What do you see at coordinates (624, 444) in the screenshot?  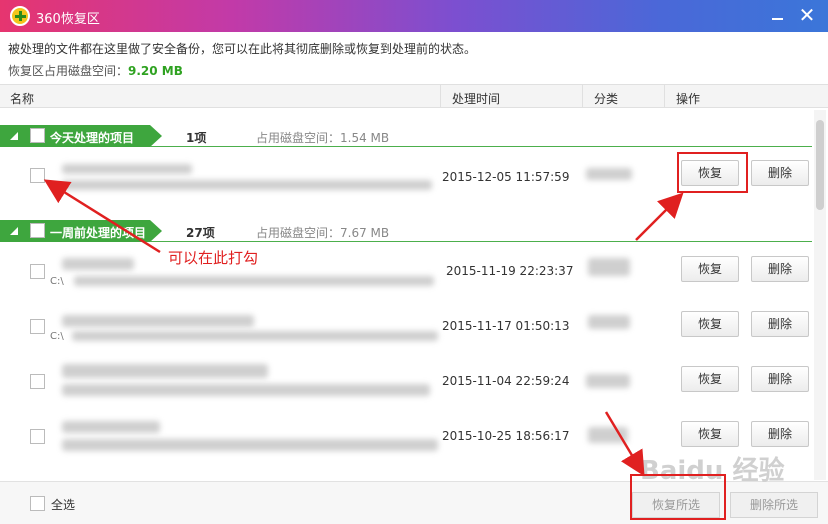 I see `arrow-to-restore-selected` at bounding box center [624, 444].